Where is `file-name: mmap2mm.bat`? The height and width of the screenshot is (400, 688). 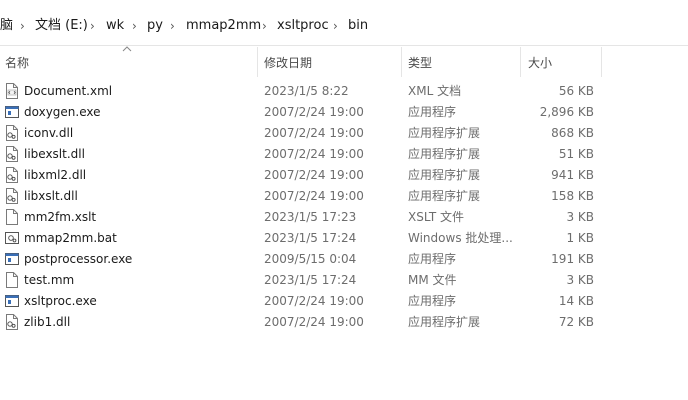
file-name: mmap2mm.bat is located at coordinates (70, 238).